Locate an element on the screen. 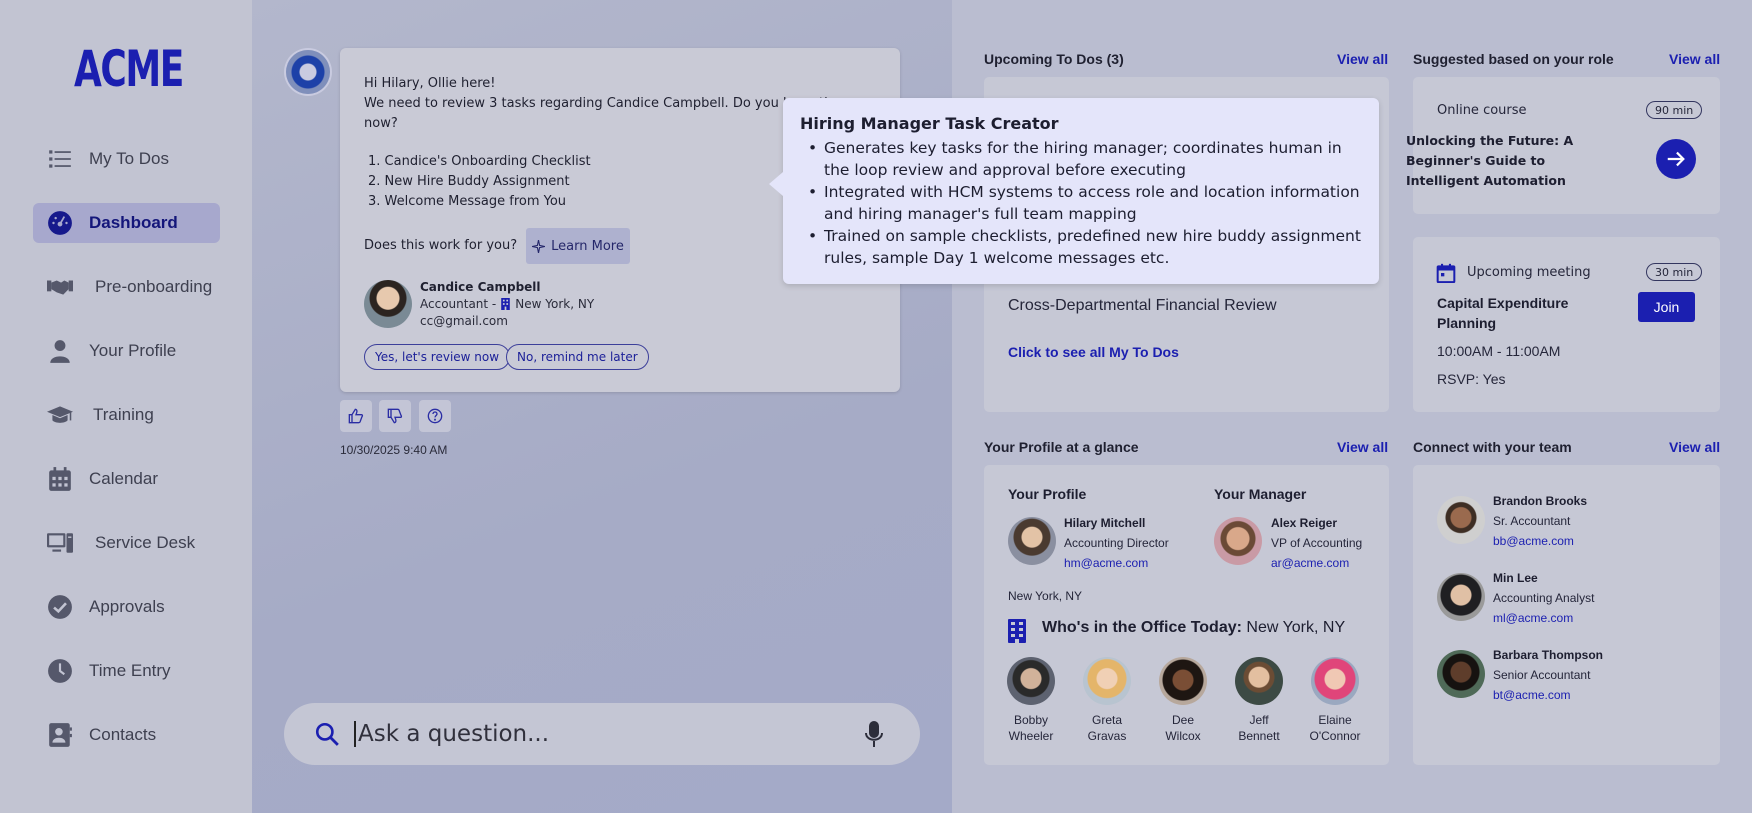 The height and width of the screenshot is (813, 1752). todos-view-all-link: View all is located at coordinates (1362, 59).